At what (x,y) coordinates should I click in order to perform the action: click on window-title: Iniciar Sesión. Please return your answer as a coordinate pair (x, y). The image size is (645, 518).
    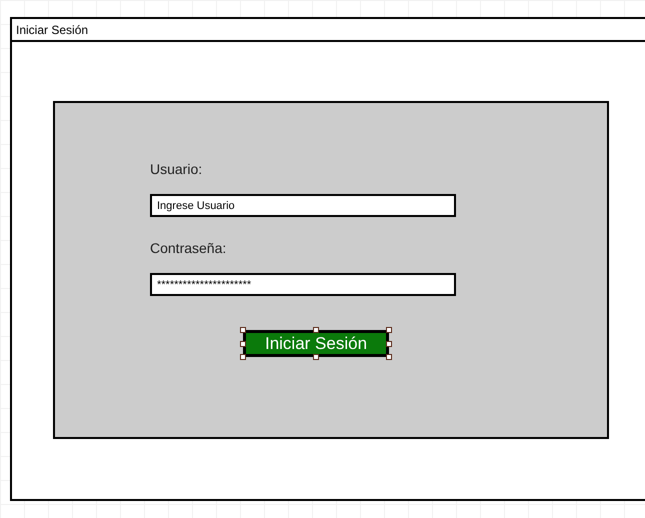
    Looking at the image, I should click on (52, 30).